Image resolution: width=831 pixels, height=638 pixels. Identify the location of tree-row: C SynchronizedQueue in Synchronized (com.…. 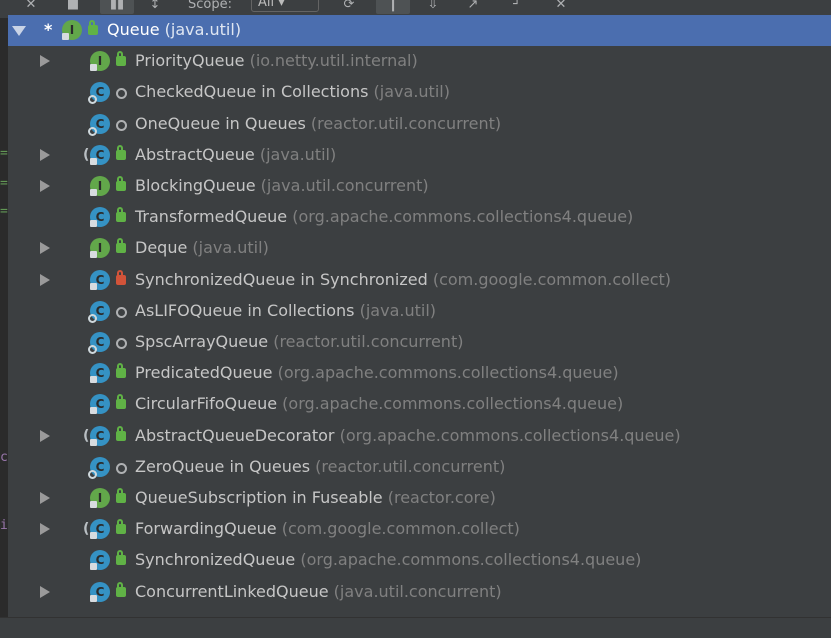
(419, 280).